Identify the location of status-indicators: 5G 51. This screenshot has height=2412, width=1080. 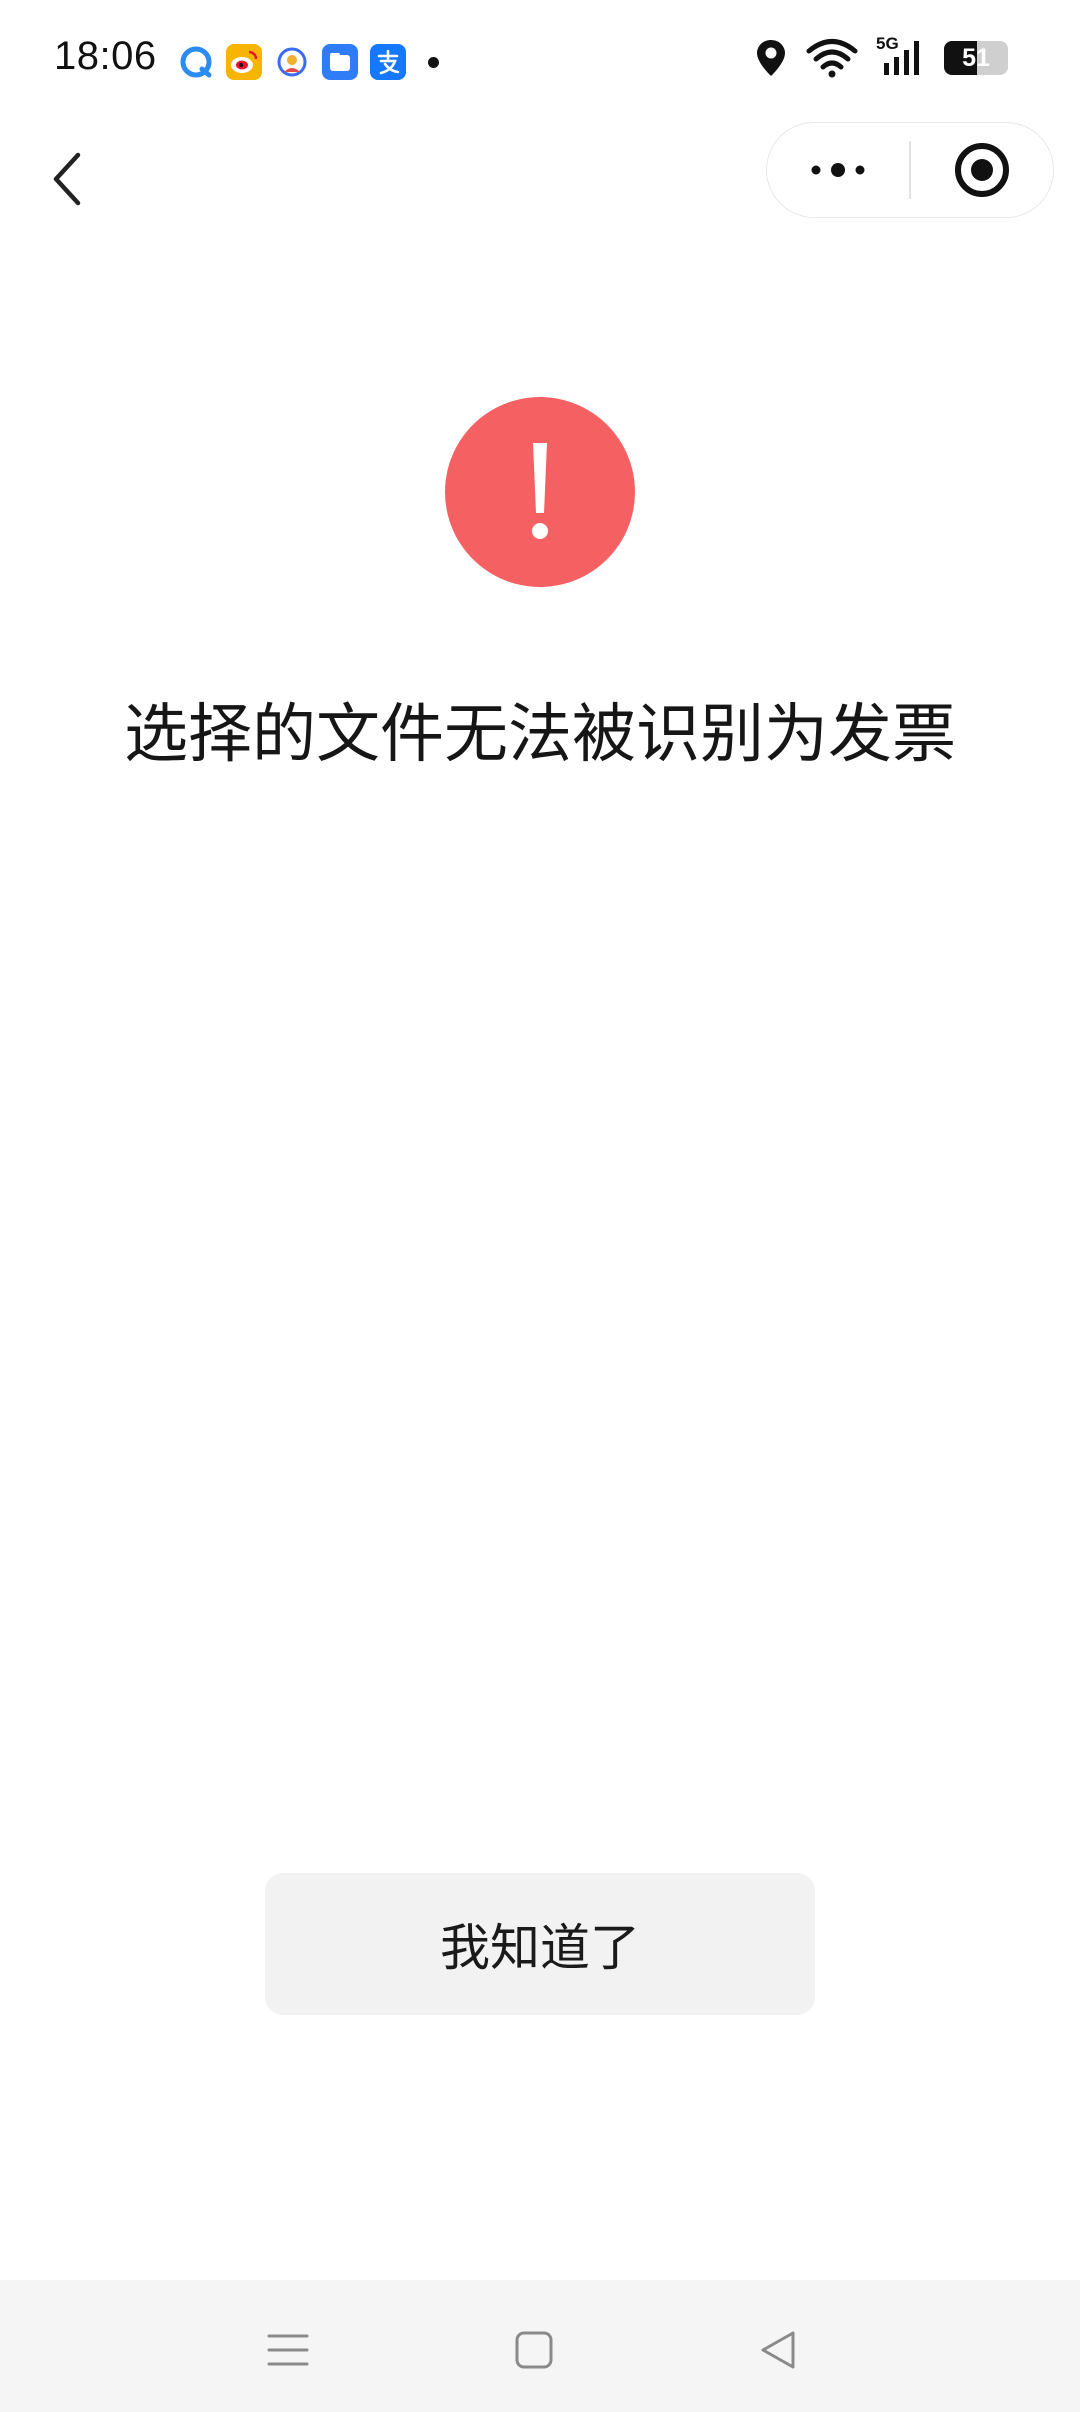
(881, 56).